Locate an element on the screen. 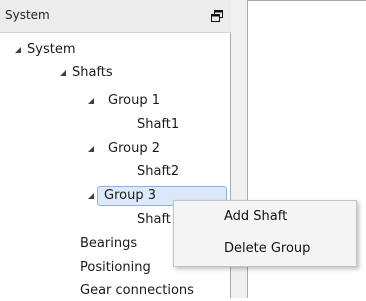  menu-item-add-shaft: Add Shaft is located at coordinates (255, 216).